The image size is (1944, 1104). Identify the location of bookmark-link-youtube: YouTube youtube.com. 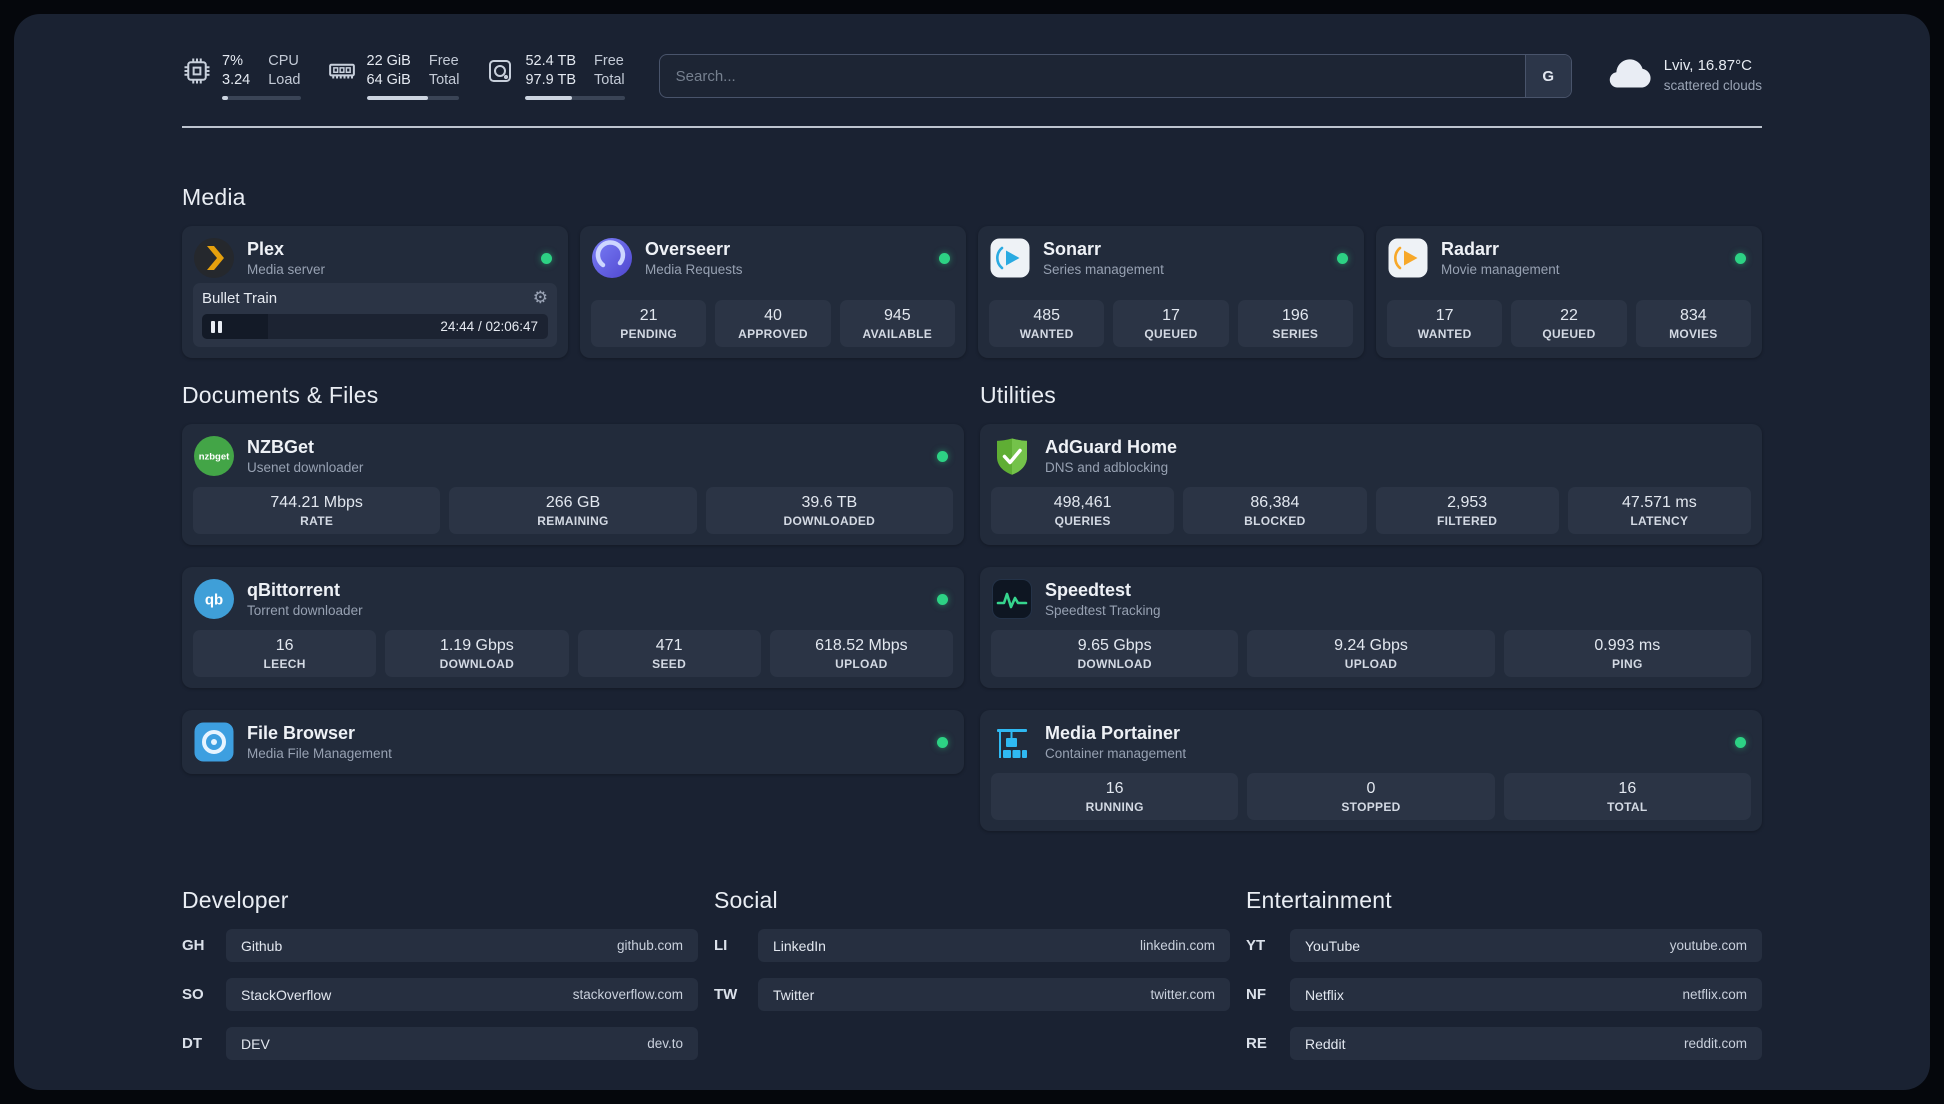
(1526, 945).